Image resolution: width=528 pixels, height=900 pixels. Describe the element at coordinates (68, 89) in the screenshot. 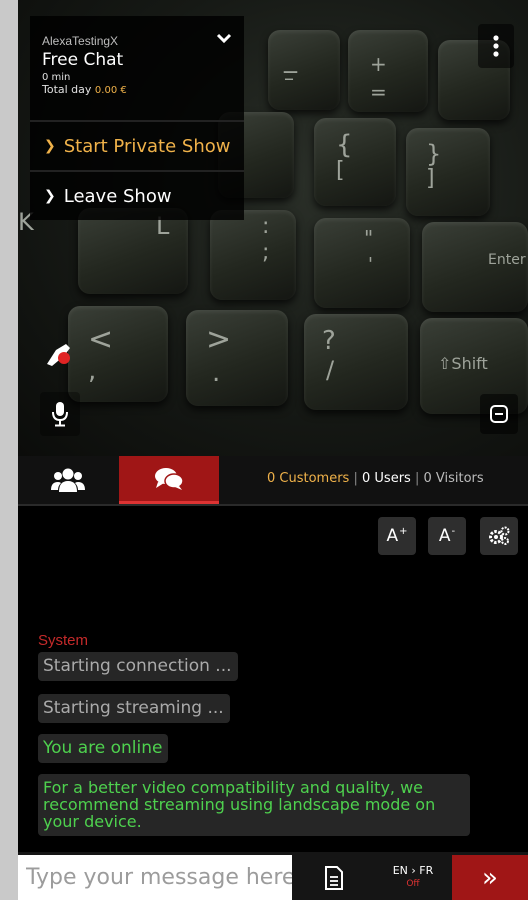

I see `total-day-label: Total day` at that location.